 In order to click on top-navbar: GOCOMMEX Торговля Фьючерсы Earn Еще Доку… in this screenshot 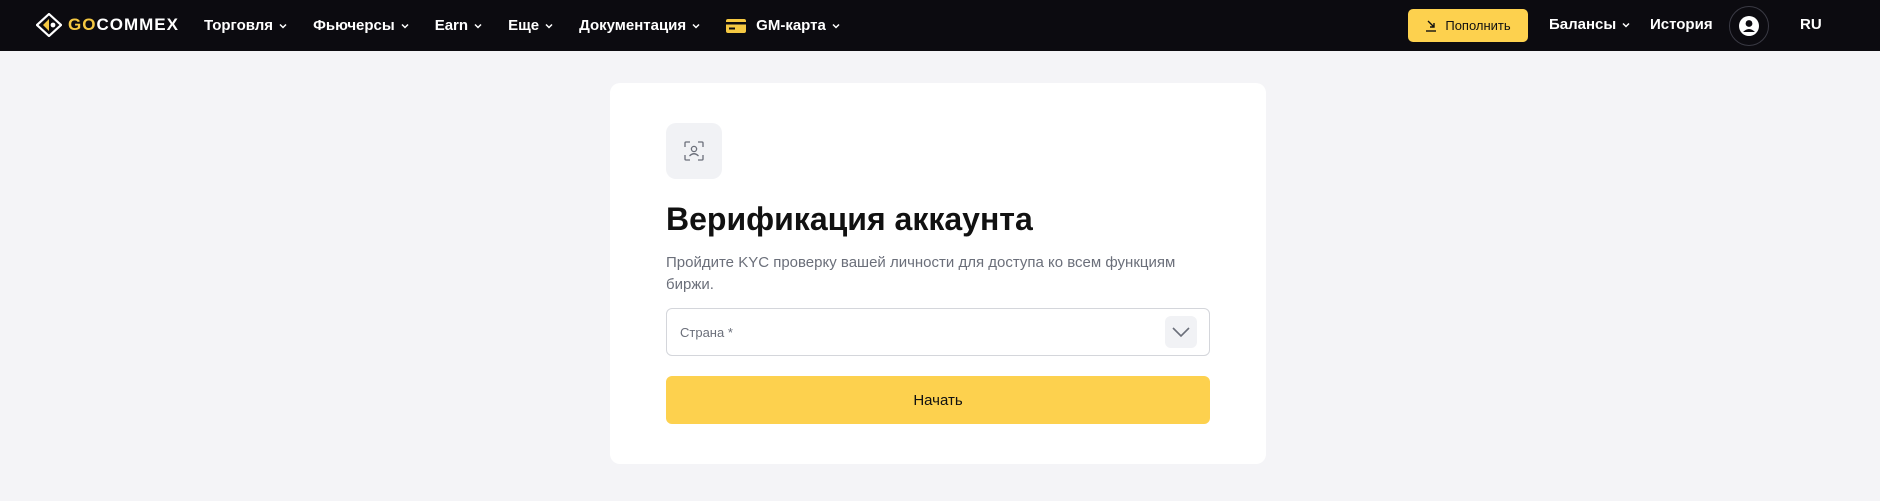, I will do `click(940, 25)`.